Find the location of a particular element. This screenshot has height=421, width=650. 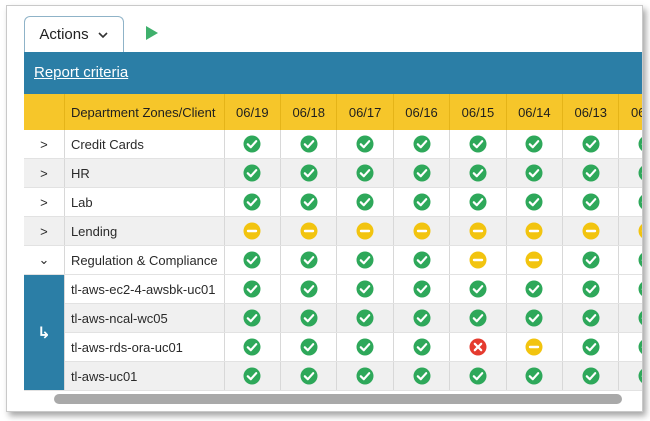

table-row: > Lending is located at coordinates (333, 231).